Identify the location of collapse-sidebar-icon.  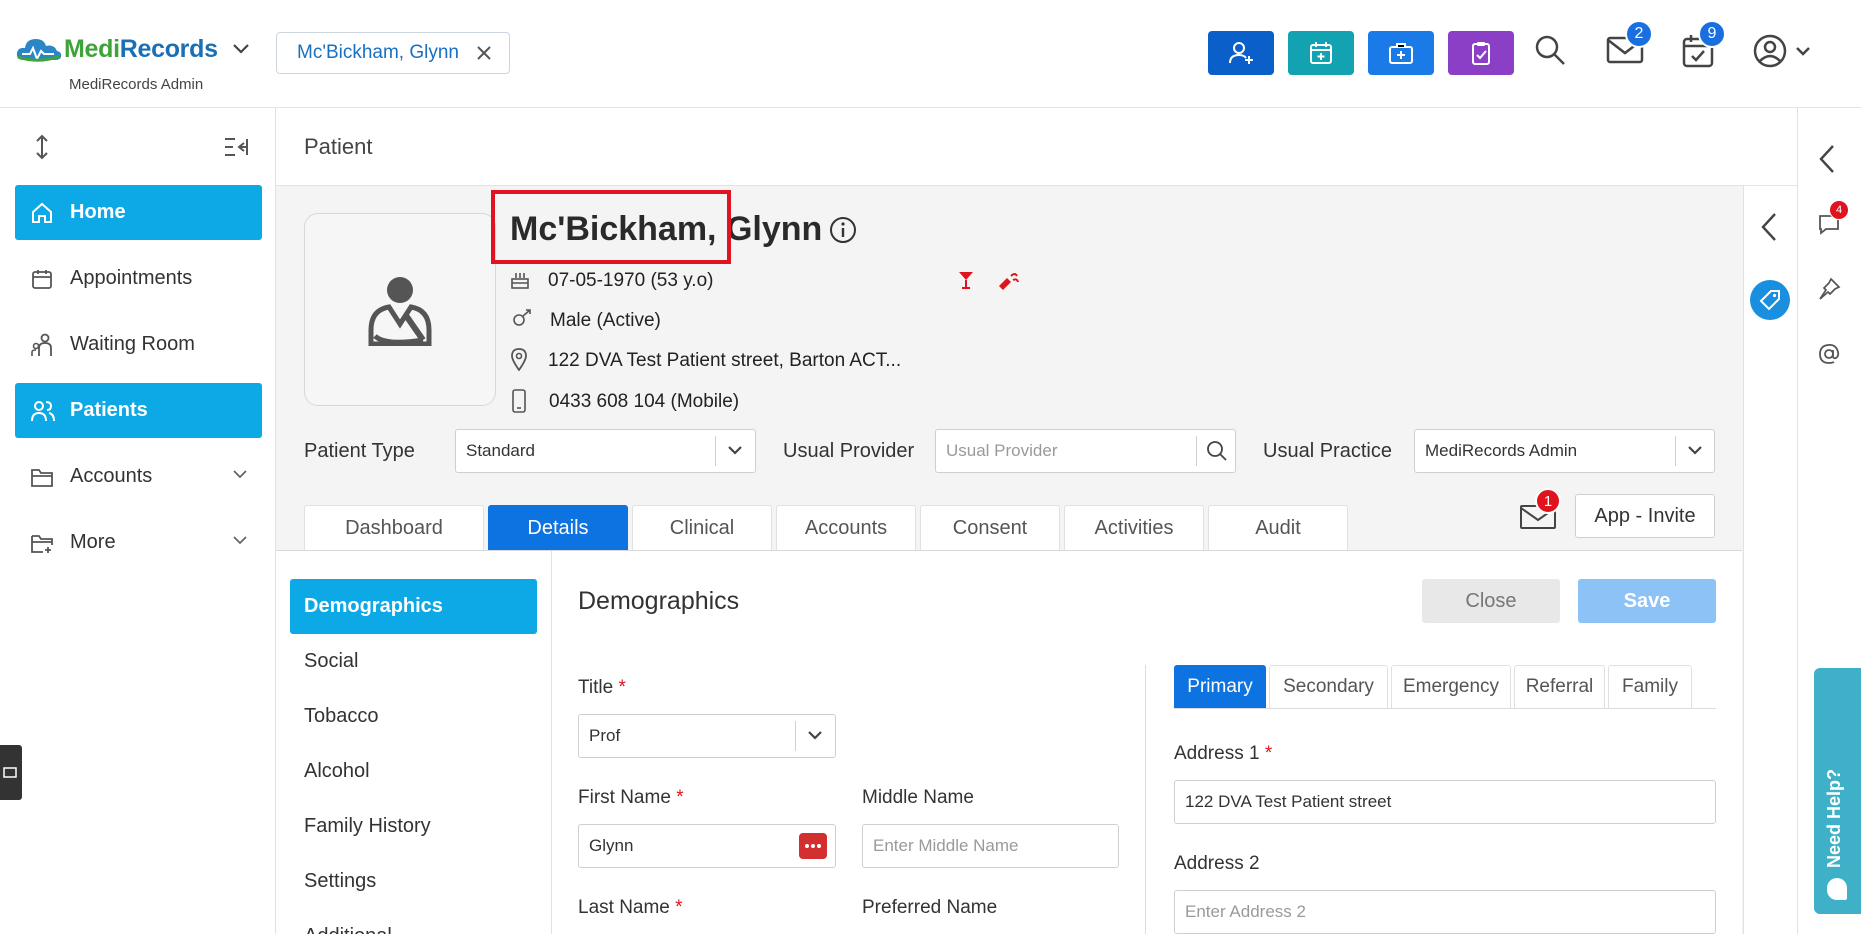
(236, 147).